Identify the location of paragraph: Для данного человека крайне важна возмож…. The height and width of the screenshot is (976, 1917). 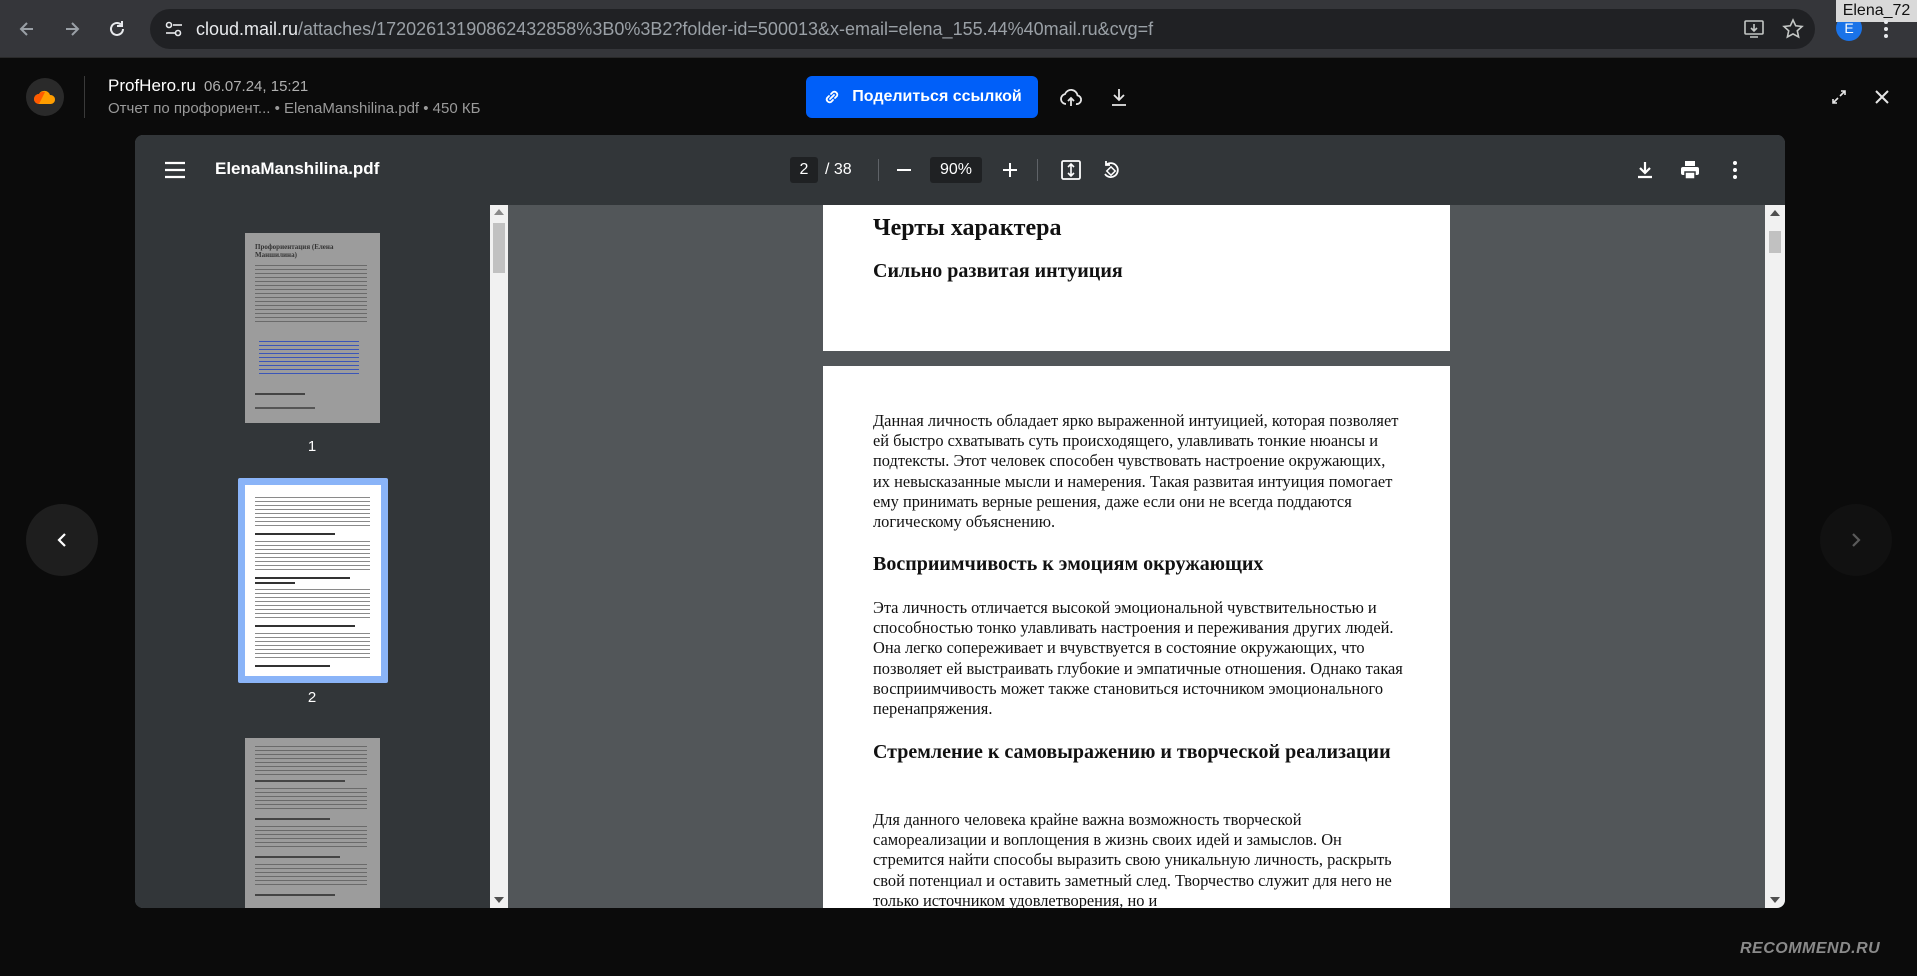
(1132, 859).